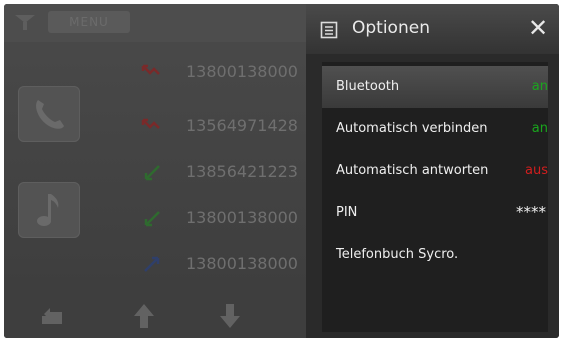 This screenshot has width=563, height=342. I want to click on bottom-bar, so click(155, 316).